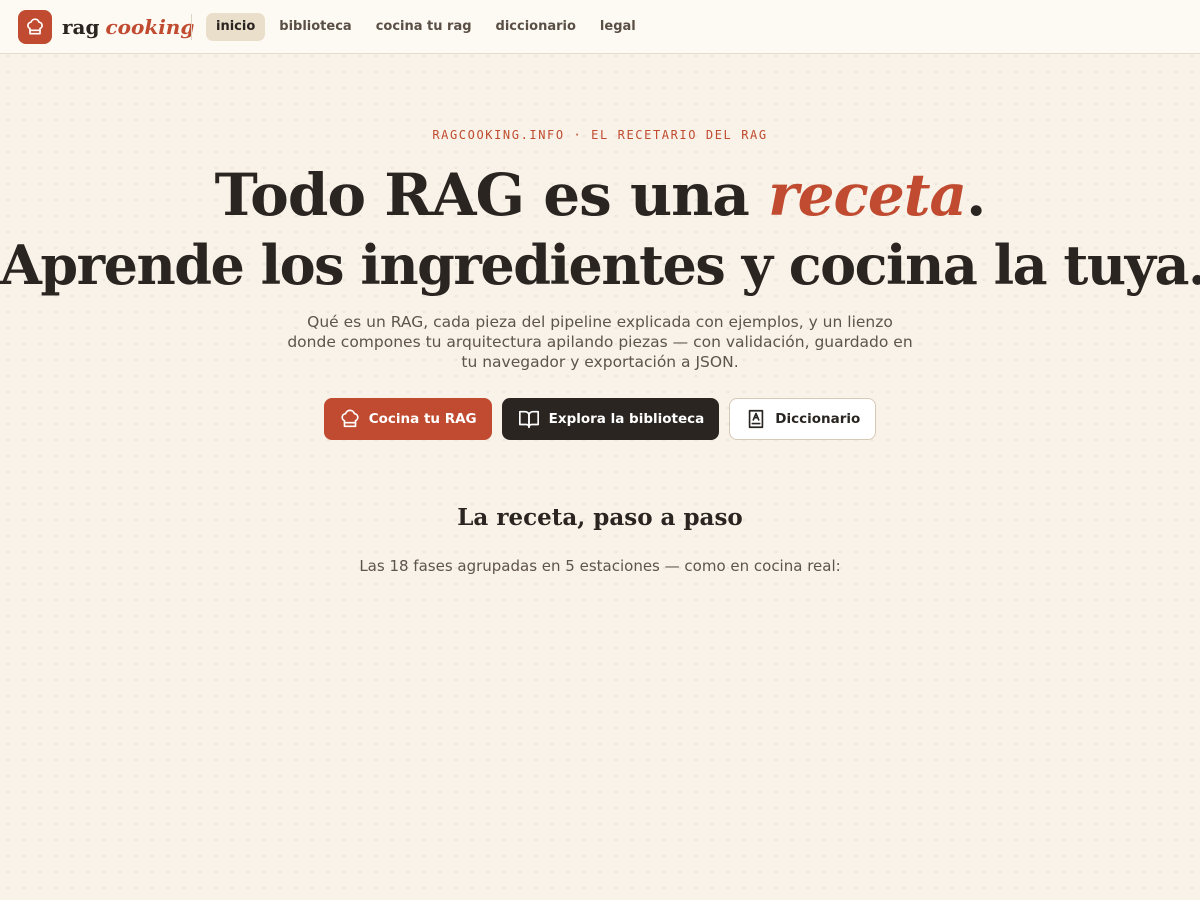 This screenshot has height=900, width=1200. I want to click on steps-section-title: La receta, paso a paso, so click(600, 517).